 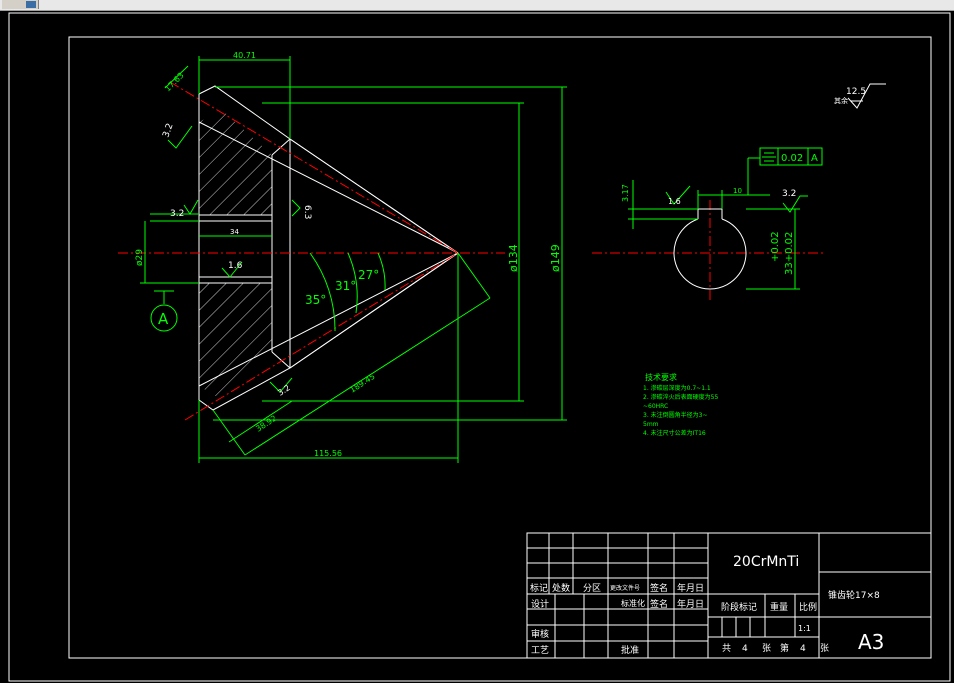 What do you see at coordinates (745, 649) in the screenshot?
I see `tb-total: 4` at bounding box center [745, 649].